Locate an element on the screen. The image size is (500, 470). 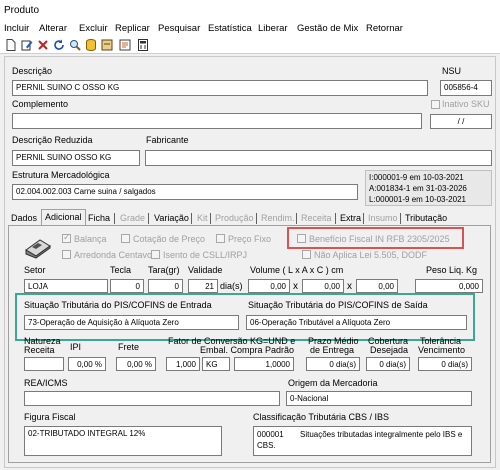
prazo-medio-input: 0 dia(s) is located at coordinates (333, 364).